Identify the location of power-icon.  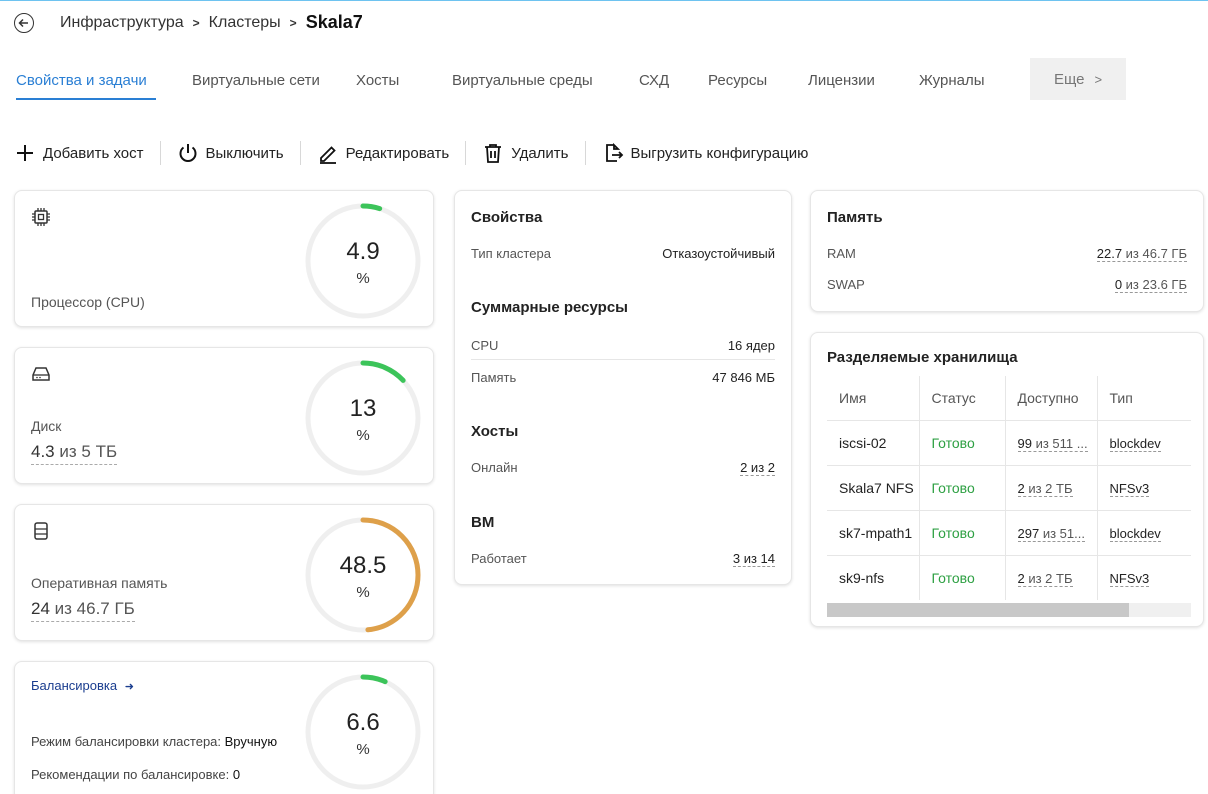
(188, 153).